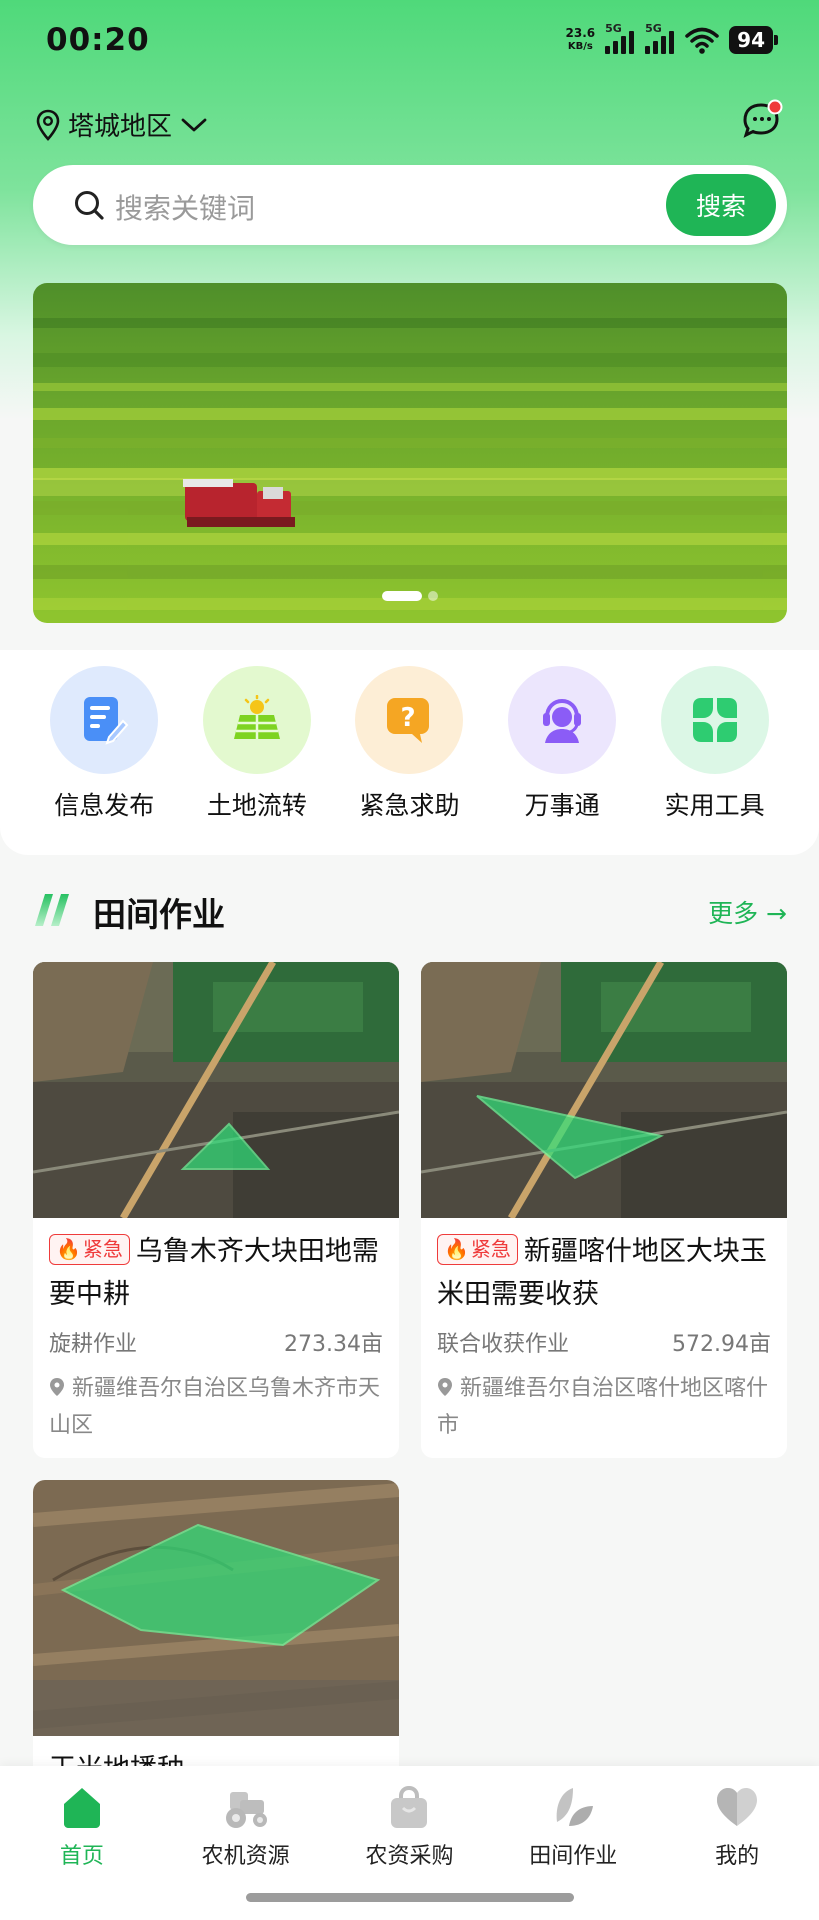 This screenshot has height=1920, width=819. What do you see at coordinates (246, 1810) in the screenshot?
I see `tractor-icon` at bounding box center [246, 1810].